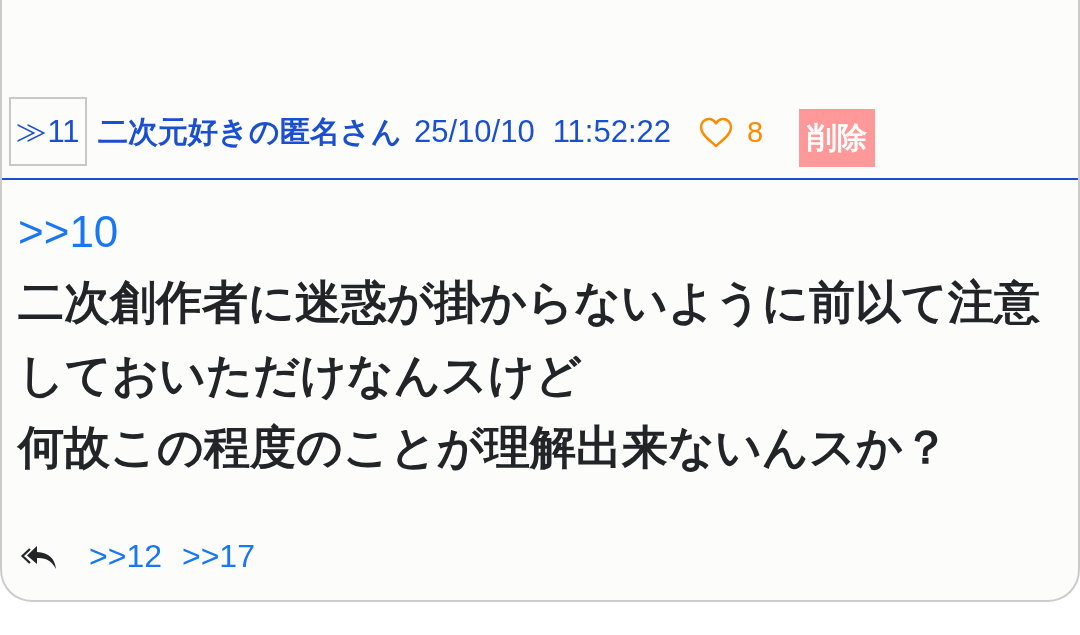 The height and width of the screenshot is (635, 1080). I want to click on like-button: 8, so click(731, 132).